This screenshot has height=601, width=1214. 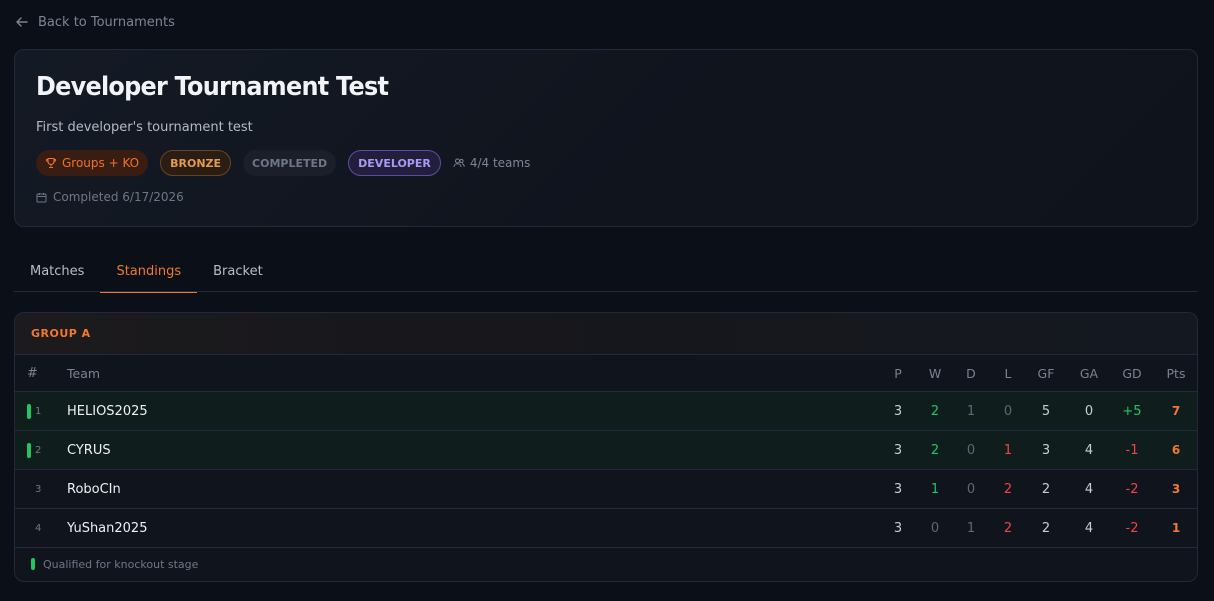 I want to click on points-cell: 3, so click(x=1176, y=489).